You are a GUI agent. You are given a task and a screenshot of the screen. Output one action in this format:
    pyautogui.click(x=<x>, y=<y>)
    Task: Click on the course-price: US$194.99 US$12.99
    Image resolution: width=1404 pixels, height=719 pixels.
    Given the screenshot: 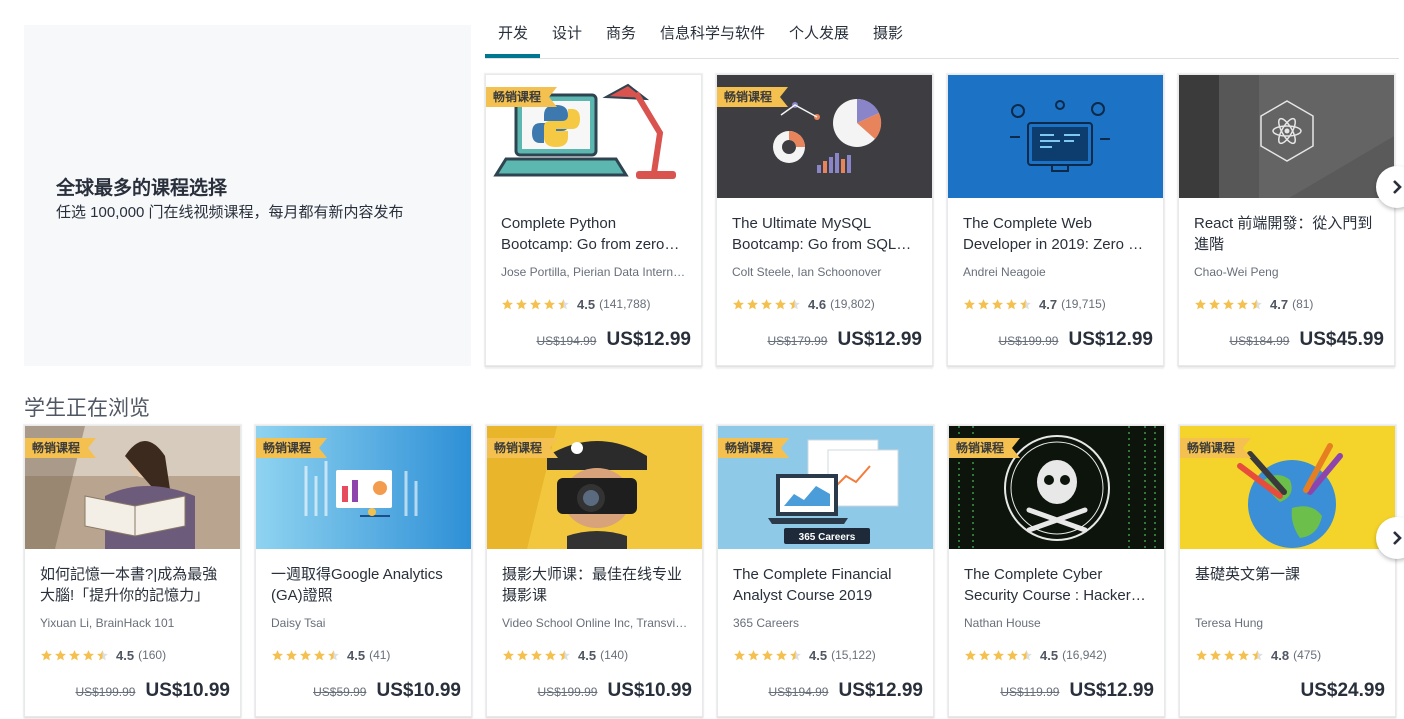 What is the action you would take?
    pyautogui.click(x=613, y=340)
    